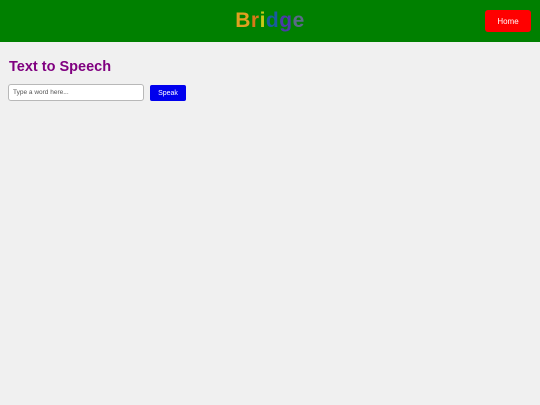  I want to click on logo-letter-e: e, so click(298, 20).